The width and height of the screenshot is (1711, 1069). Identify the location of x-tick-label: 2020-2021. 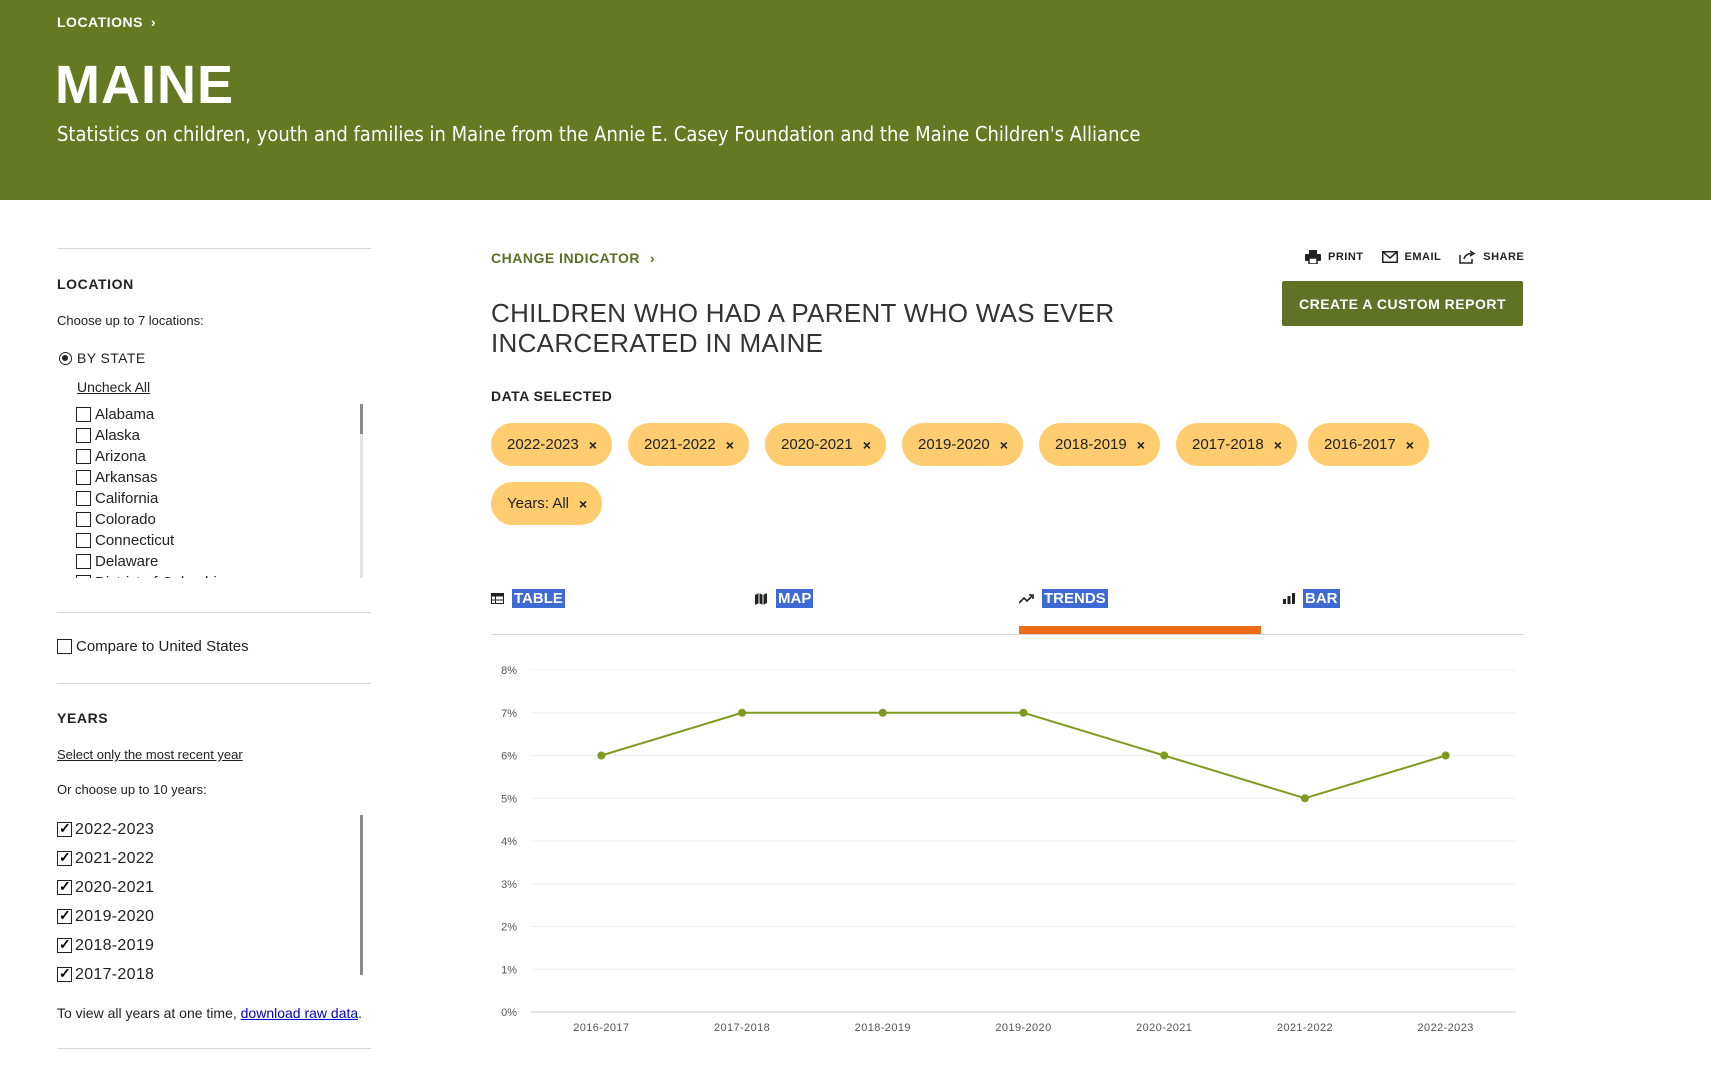
(1164, 1028).